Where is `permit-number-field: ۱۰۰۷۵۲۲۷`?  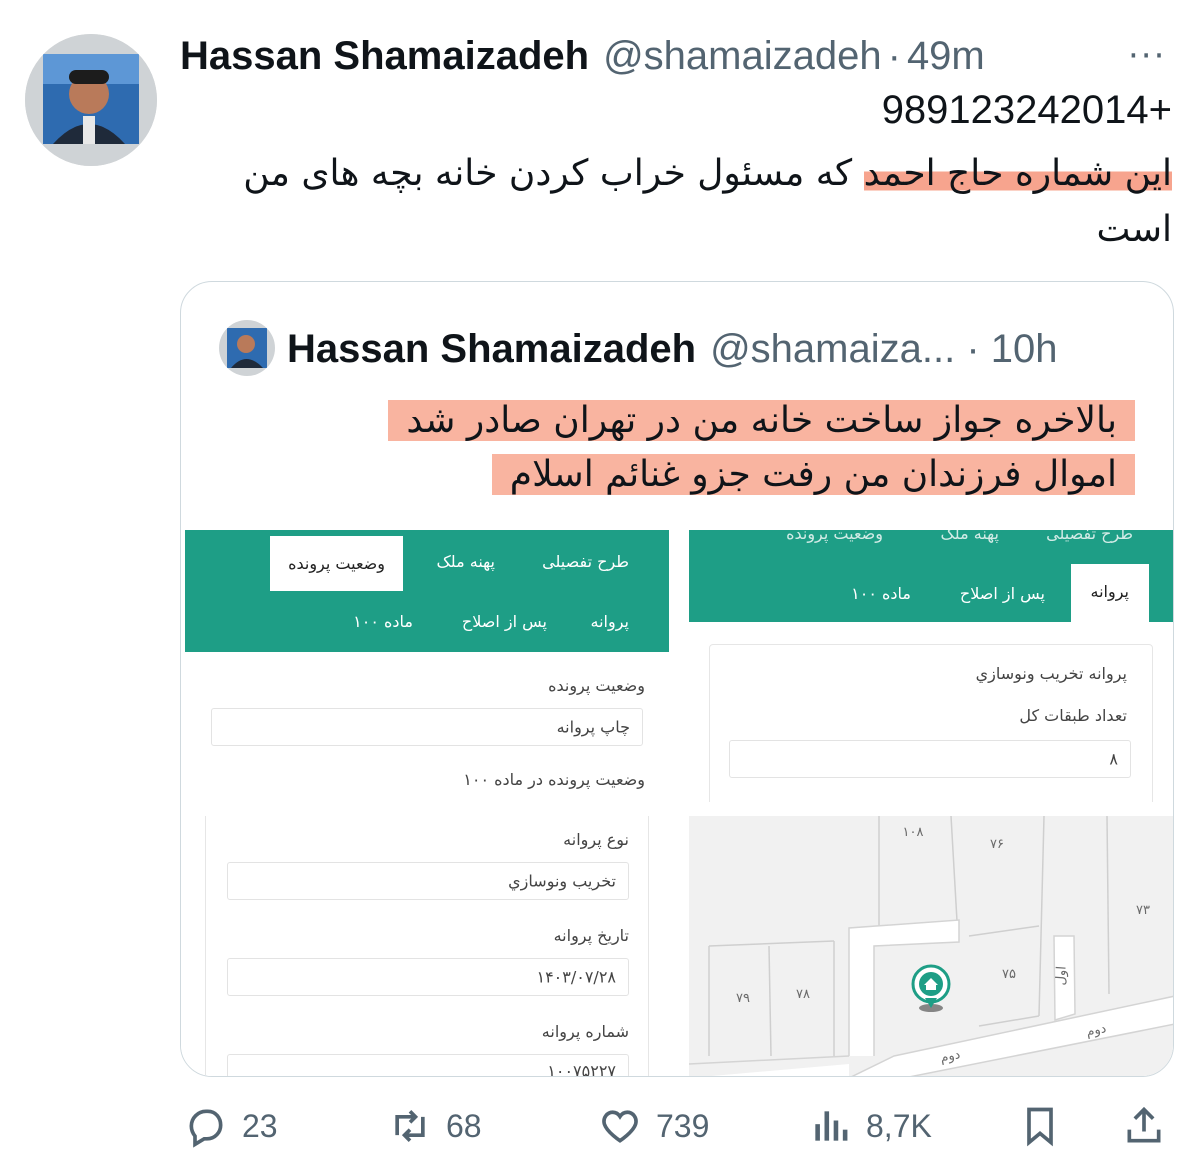 permit-number-field: ۱۰۰۷۵۲۲۷ is located at coordinates (428, 1065).